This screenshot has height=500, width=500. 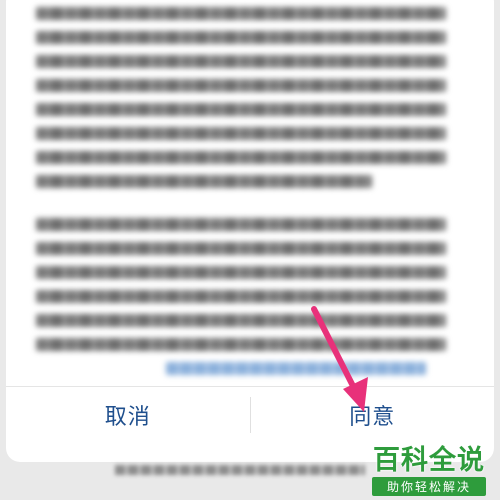 I want to click on dialog-footer: 取消 同意, so click(x=250, y=414).